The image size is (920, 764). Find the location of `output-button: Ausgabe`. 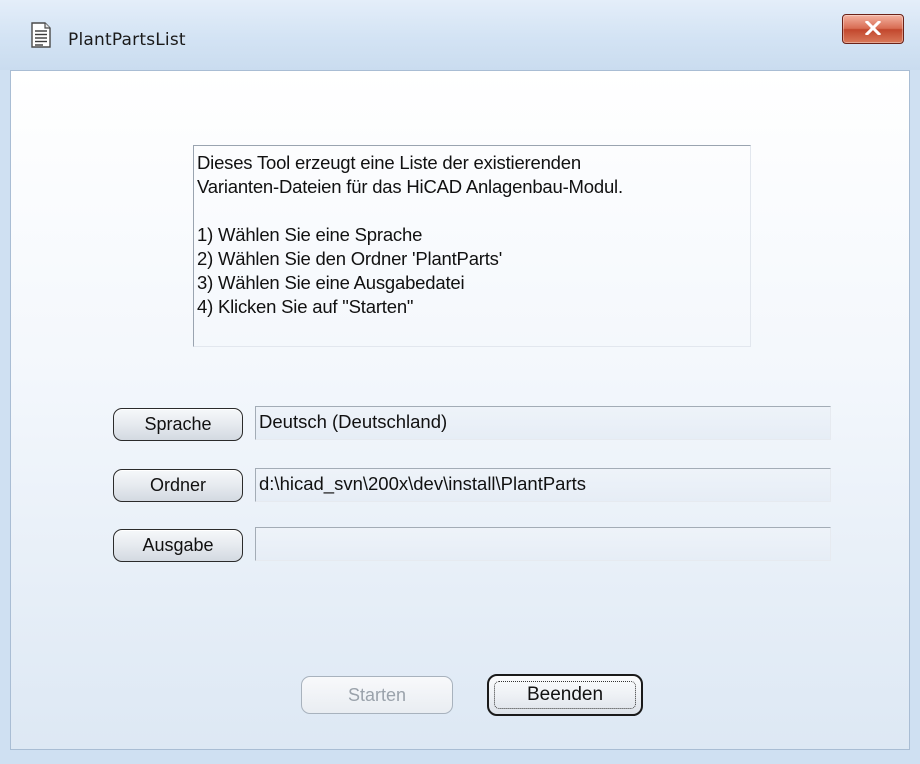

output-button: Ausgabe is located at coordinates (178, 545).